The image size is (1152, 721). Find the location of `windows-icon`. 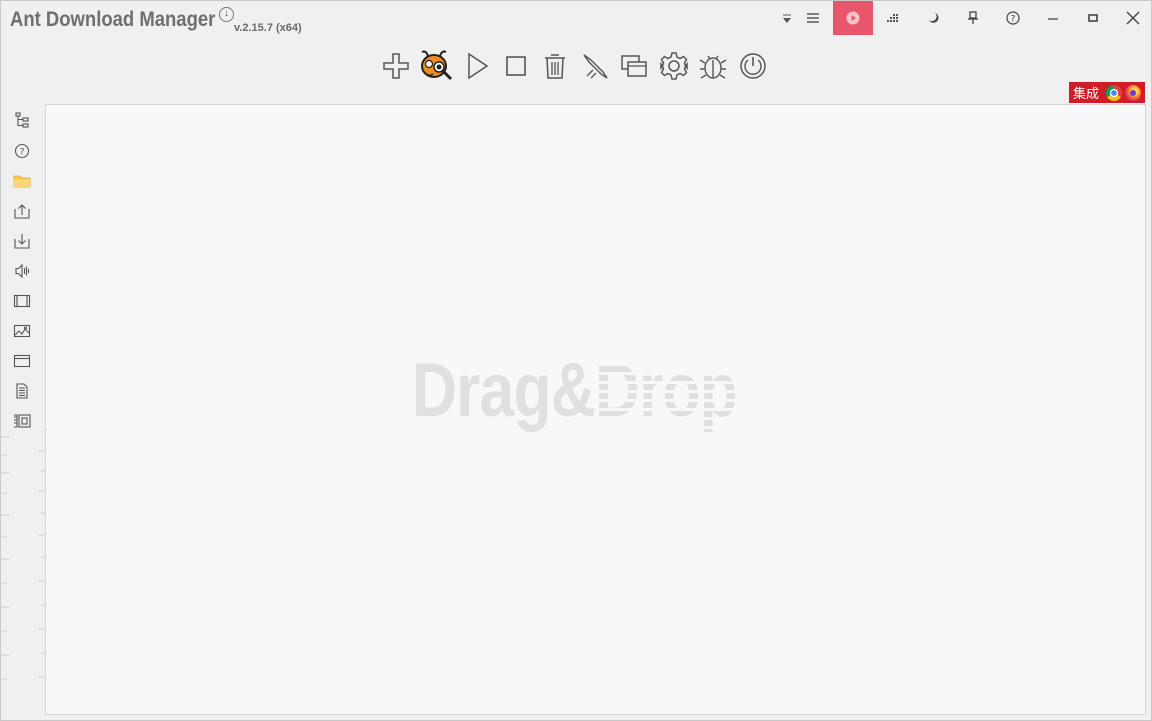

windows-icon is located at coordinates (634, 66).